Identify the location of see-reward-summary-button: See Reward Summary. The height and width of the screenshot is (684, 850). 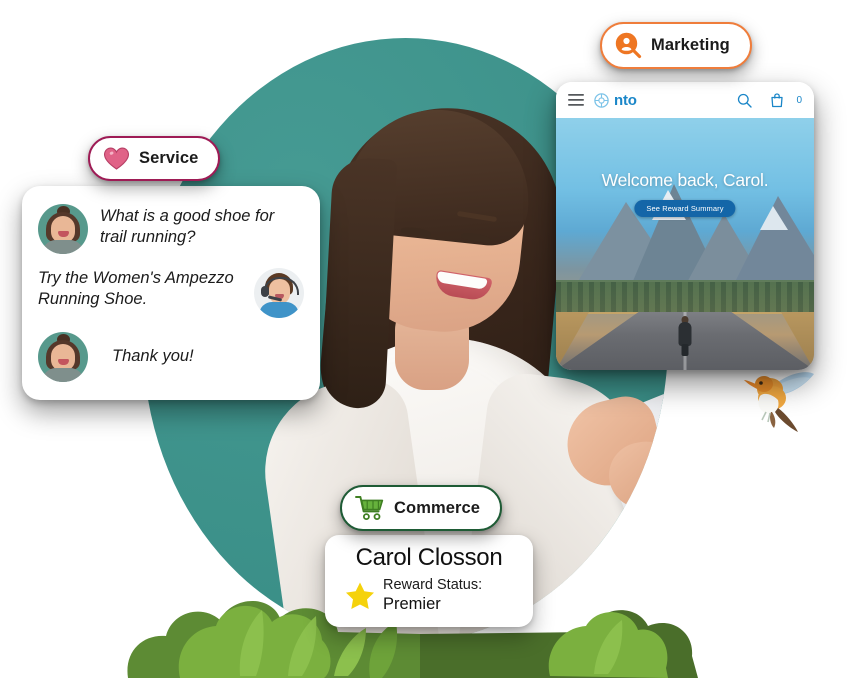
(685, 208).